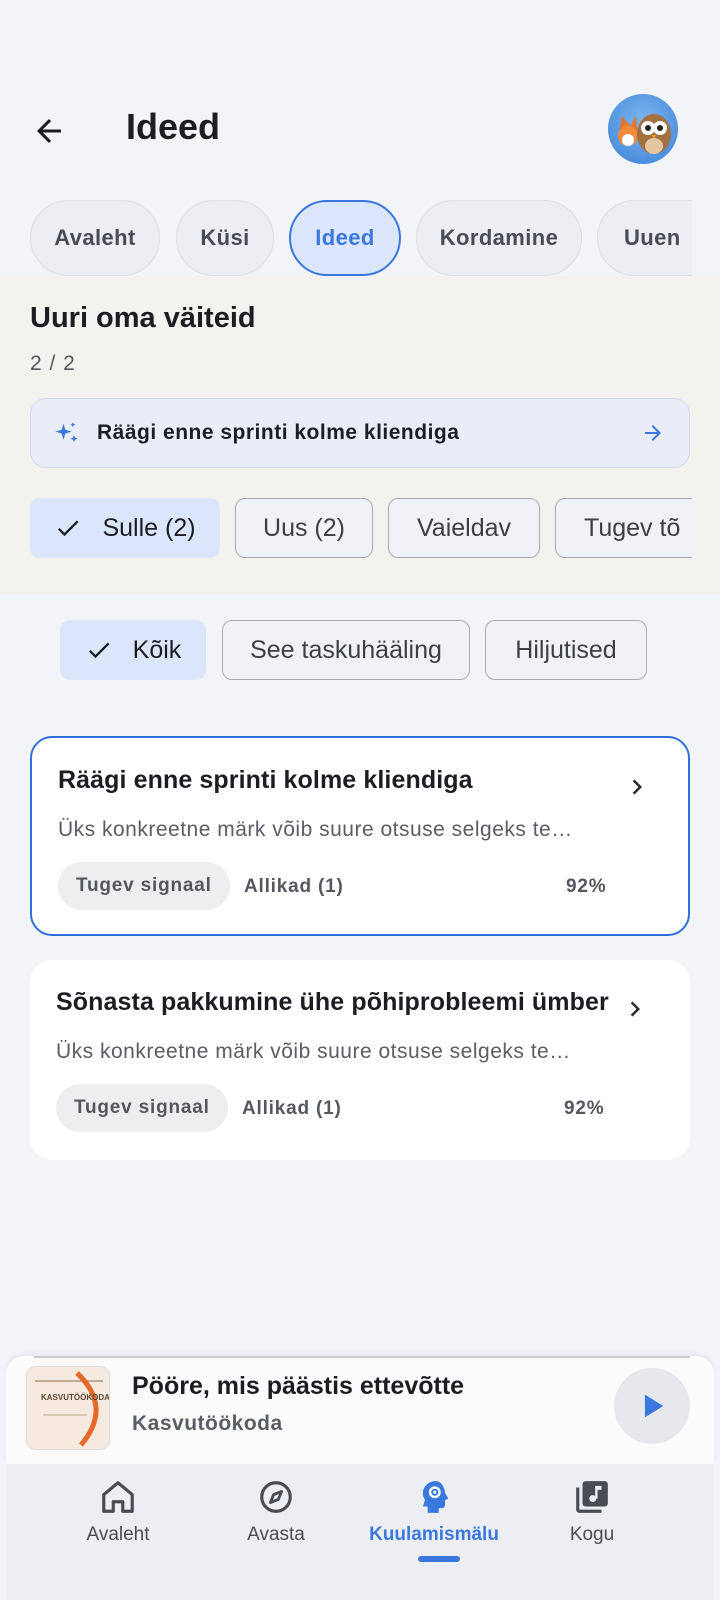 The image size is (720, 1600). What do you see at coordinates (434, 1534) in the screenshot?
I see `nav-label: Kuulamismälu` at bounding box center [434, 1534].